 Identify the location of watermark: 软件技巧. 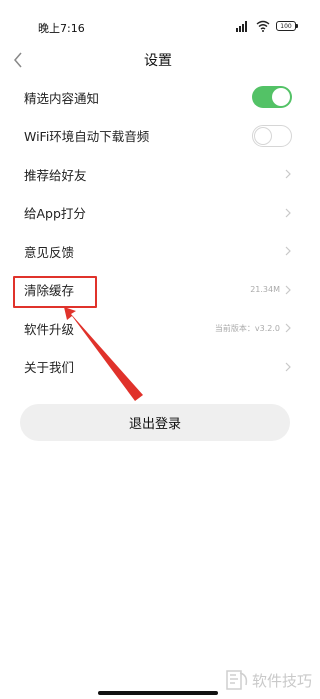
(269, 680).